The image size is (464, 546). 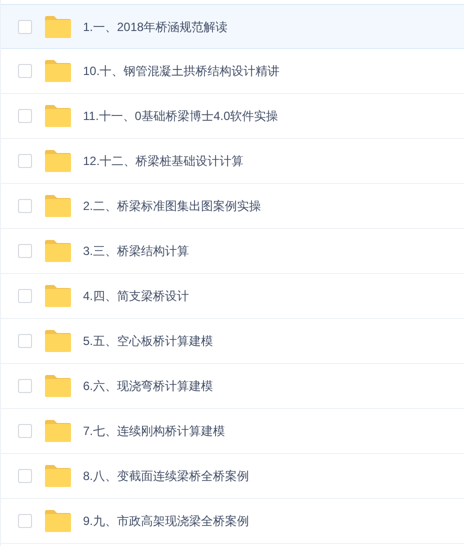 I want to click on folder-name: 8.八、变截面连续梁桥全桥案例, so click(x=166, y=476).